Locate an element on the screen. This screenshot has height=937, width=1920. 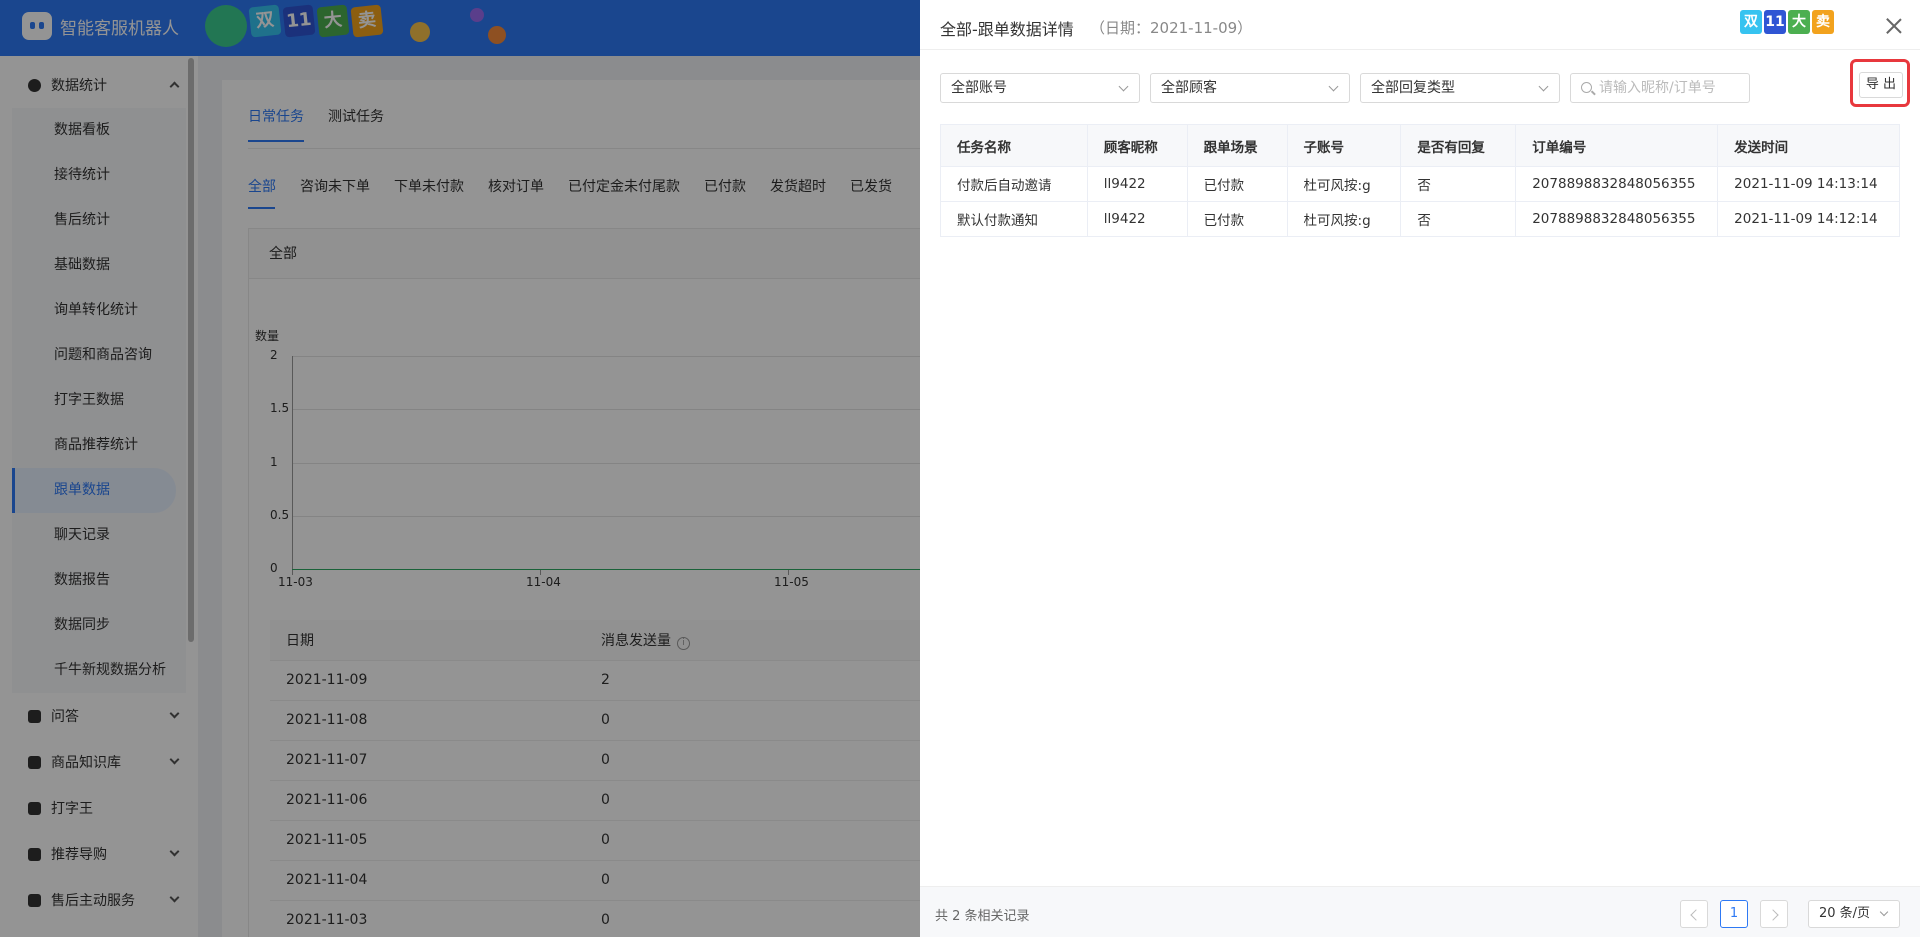
table-cell: 付款后自动邀请 is located at coordinates (1014, 184).